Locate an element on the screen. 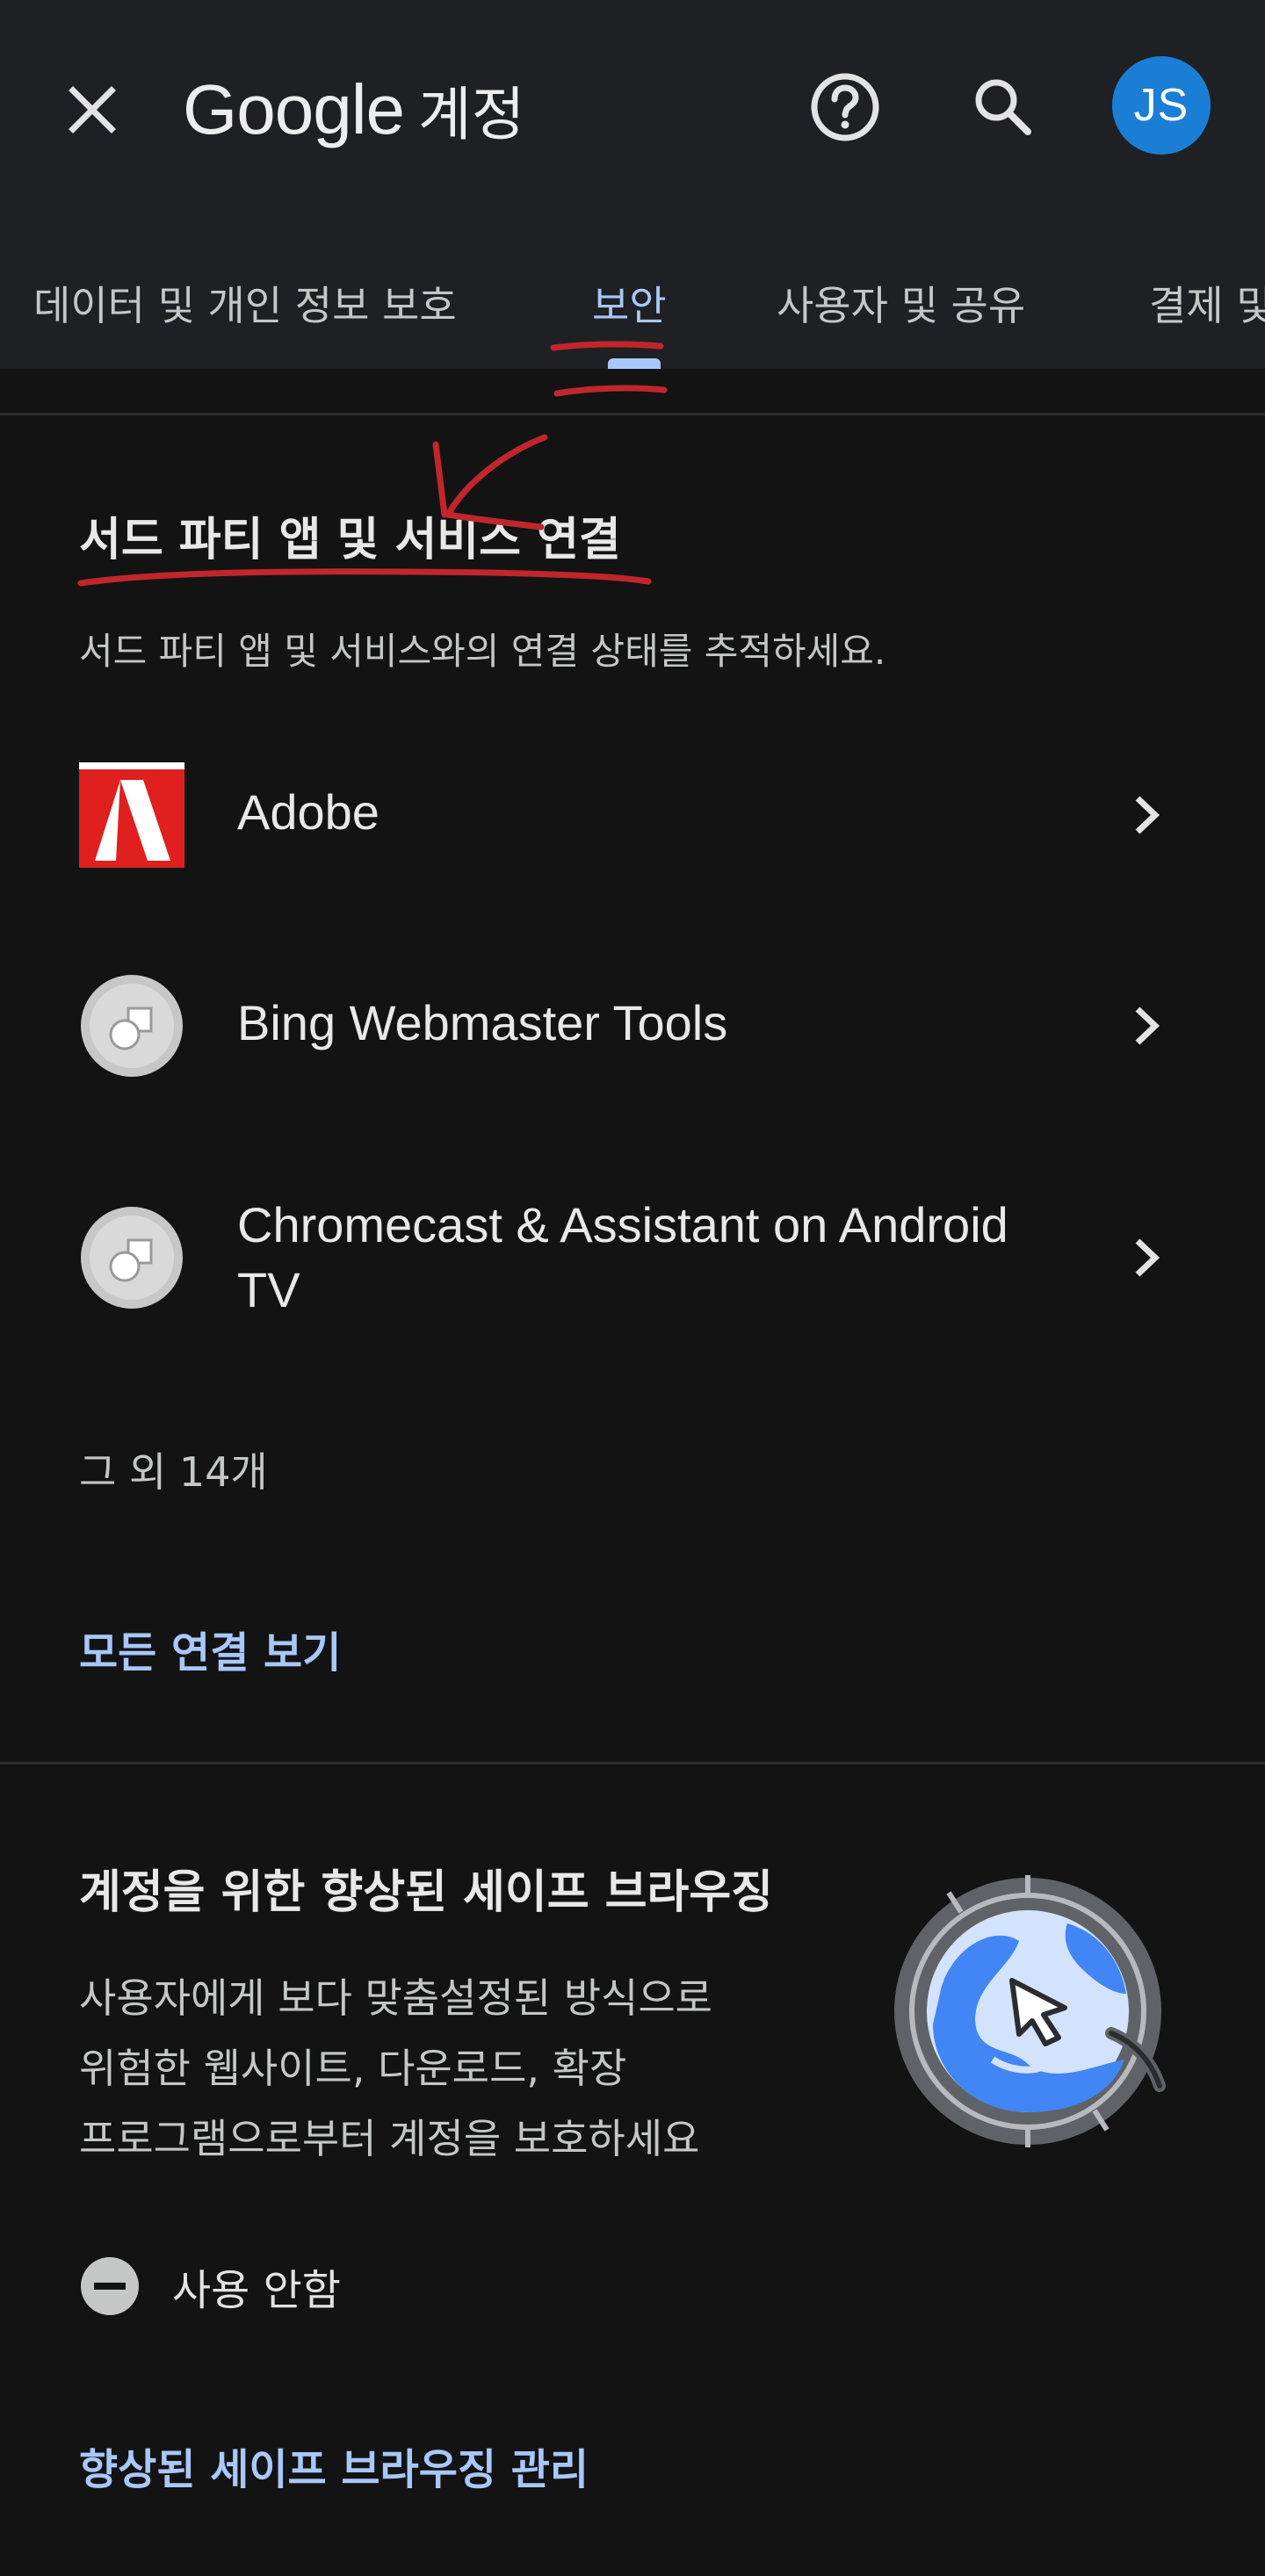 The height and width of the screenshot is (2576, 1265). tab-security: 보안 is located at coordinates (630, 303).